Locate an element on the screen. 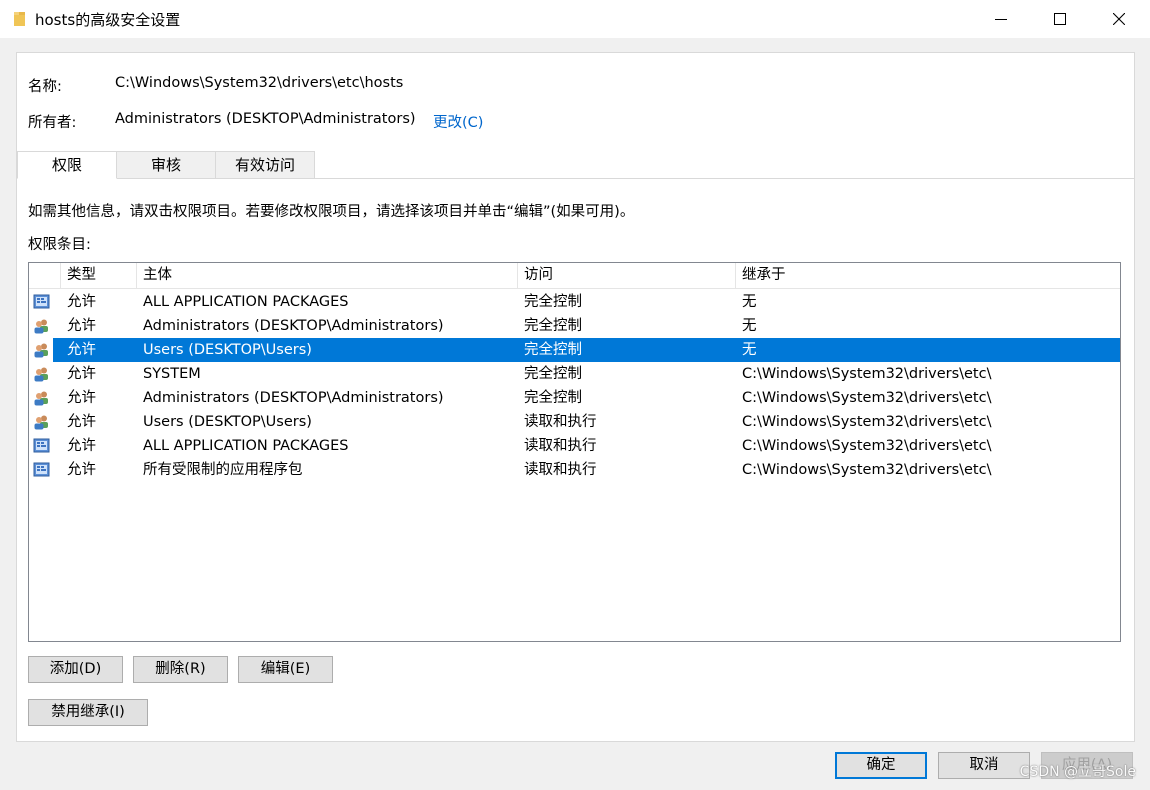 The width and height of the screenshot is (1150, 790). disable-inheritance-button: 禁用继承(I) is located at coordinates (88, 712).